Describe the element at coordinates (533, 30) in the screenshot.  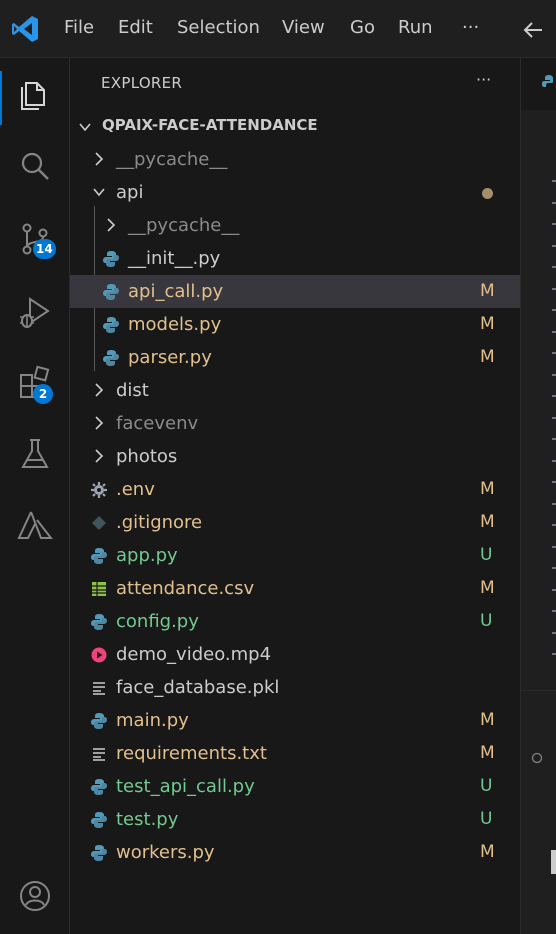
I see `arrow-left-icon` at that location.